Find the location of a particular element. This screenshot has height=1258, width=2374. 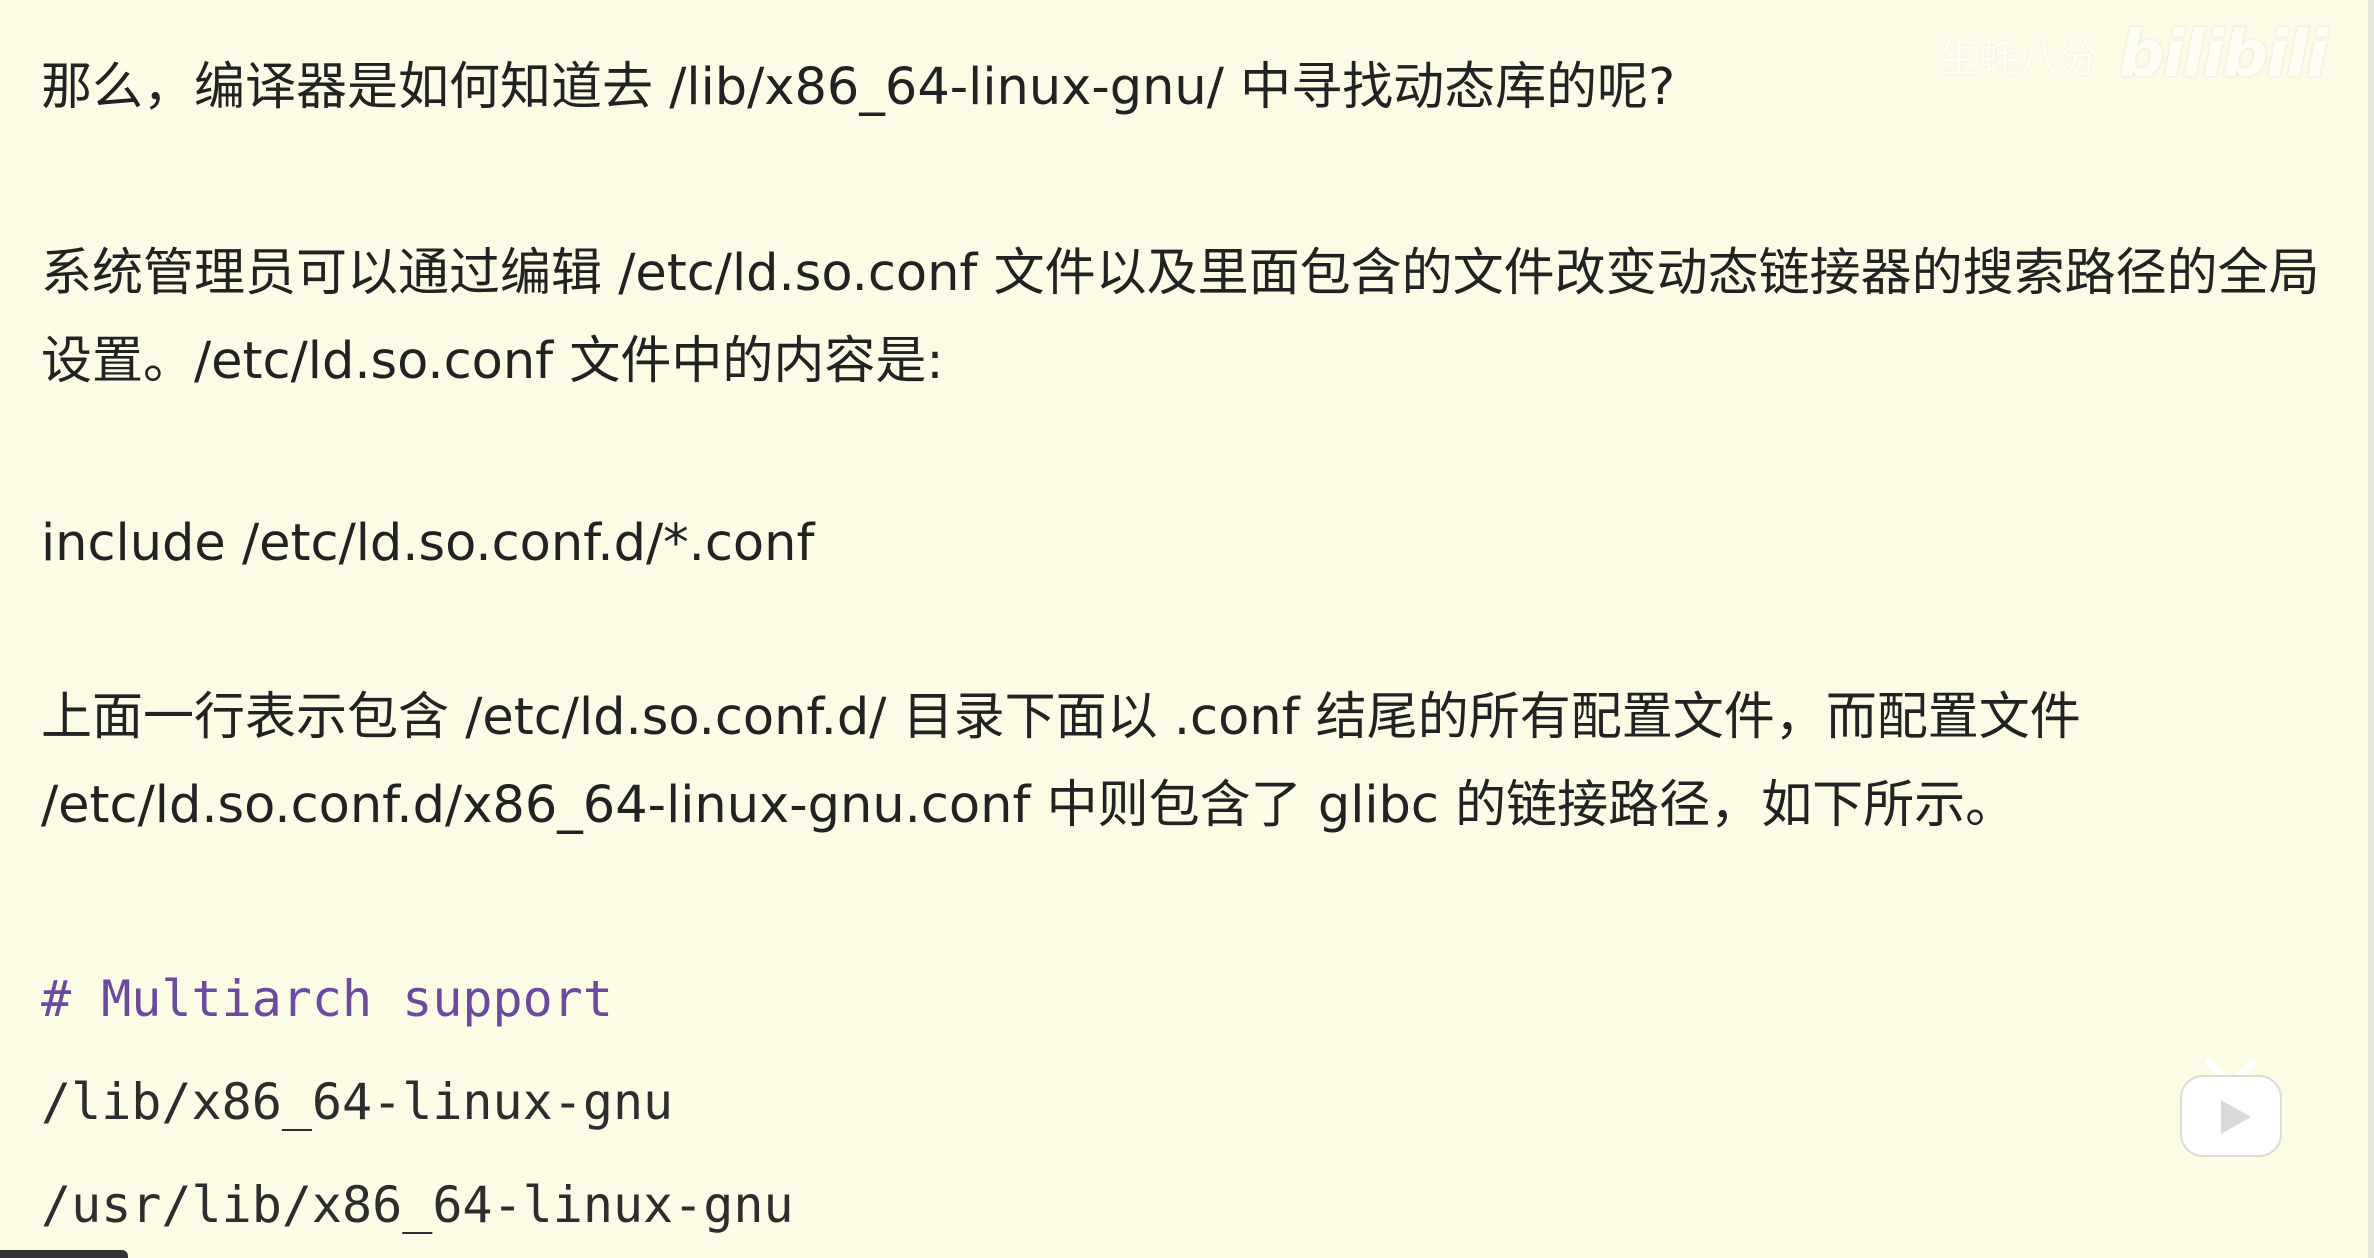

play-icon is located at coordinates (2231, 1107).